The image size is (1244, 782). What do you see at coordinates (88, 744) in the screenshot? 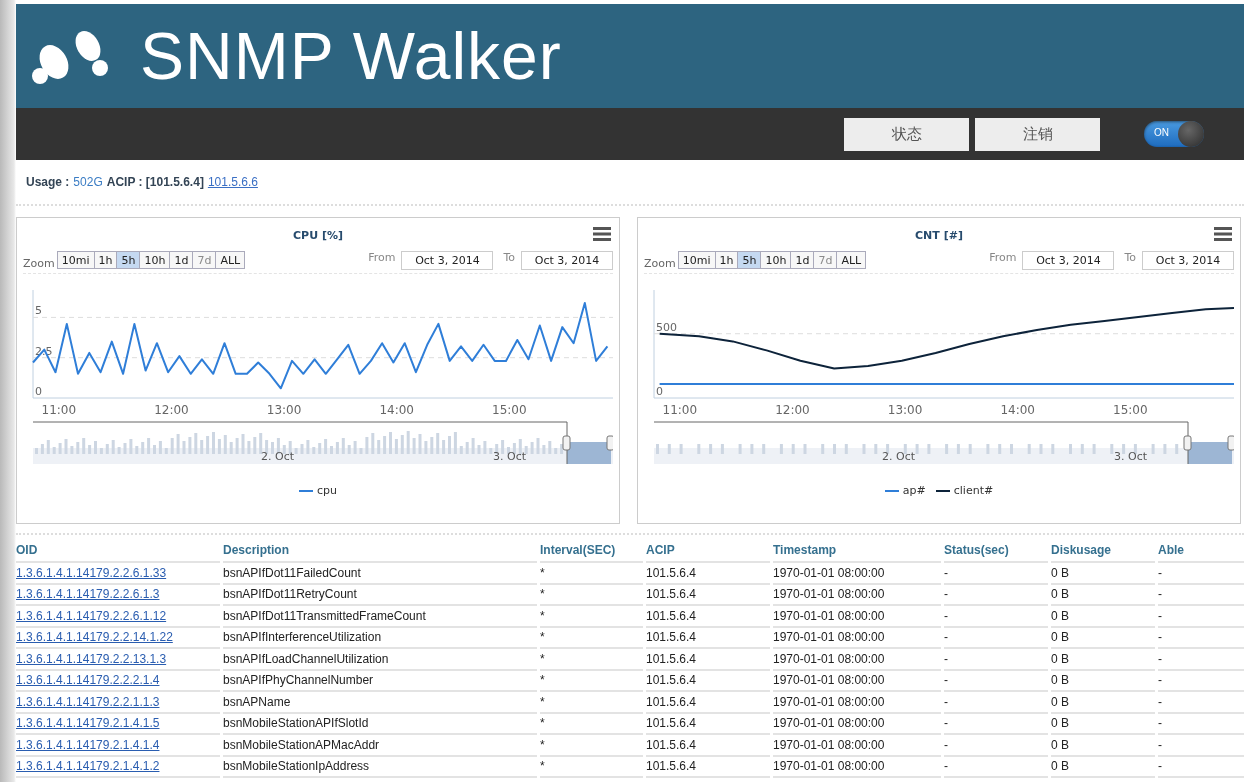
I see `oid-link: 1.3.6.1.4.1.14179.2.1.4.1.4` at bounding box center [88, 744].